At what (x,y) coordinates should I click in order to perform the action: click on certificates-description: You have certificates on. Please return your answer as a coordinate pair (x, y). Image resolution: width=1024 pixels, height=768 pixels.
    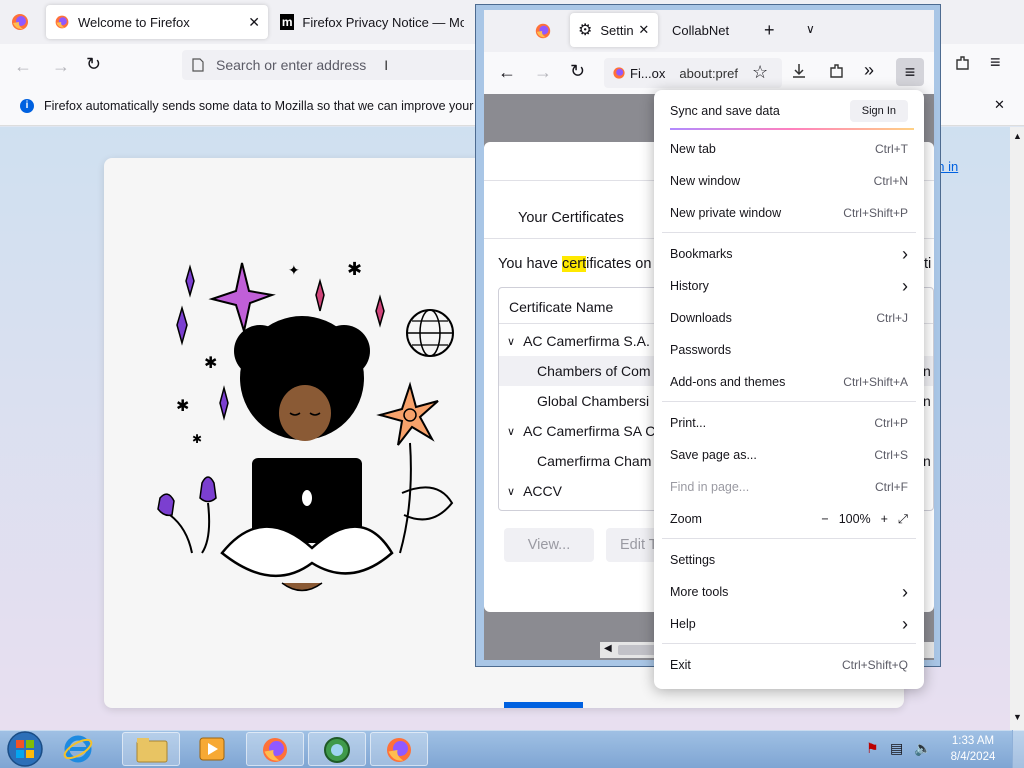
    Looking at the image, I should click on (574, 264).